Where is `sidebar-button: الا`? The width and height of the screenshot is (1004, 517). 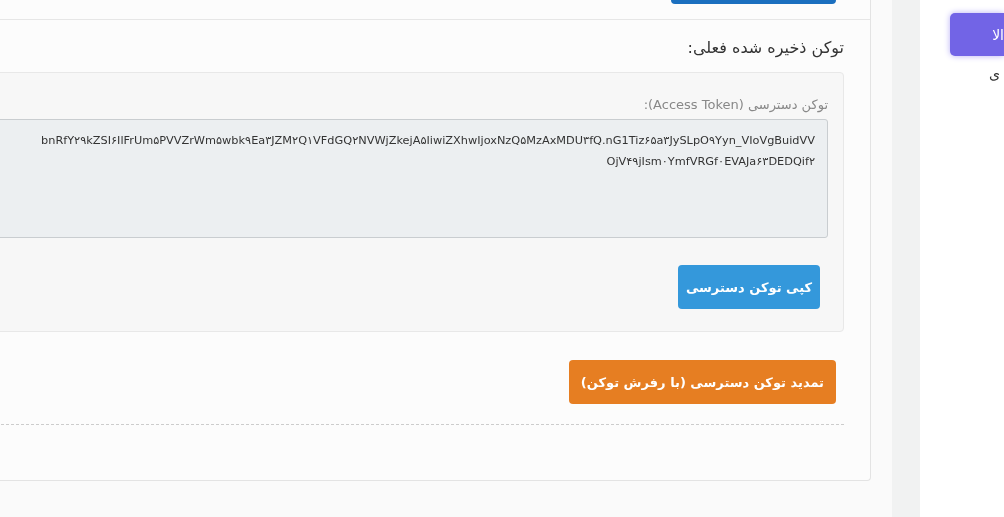 sidebar-button: الا is located at coordinates (977, 34).